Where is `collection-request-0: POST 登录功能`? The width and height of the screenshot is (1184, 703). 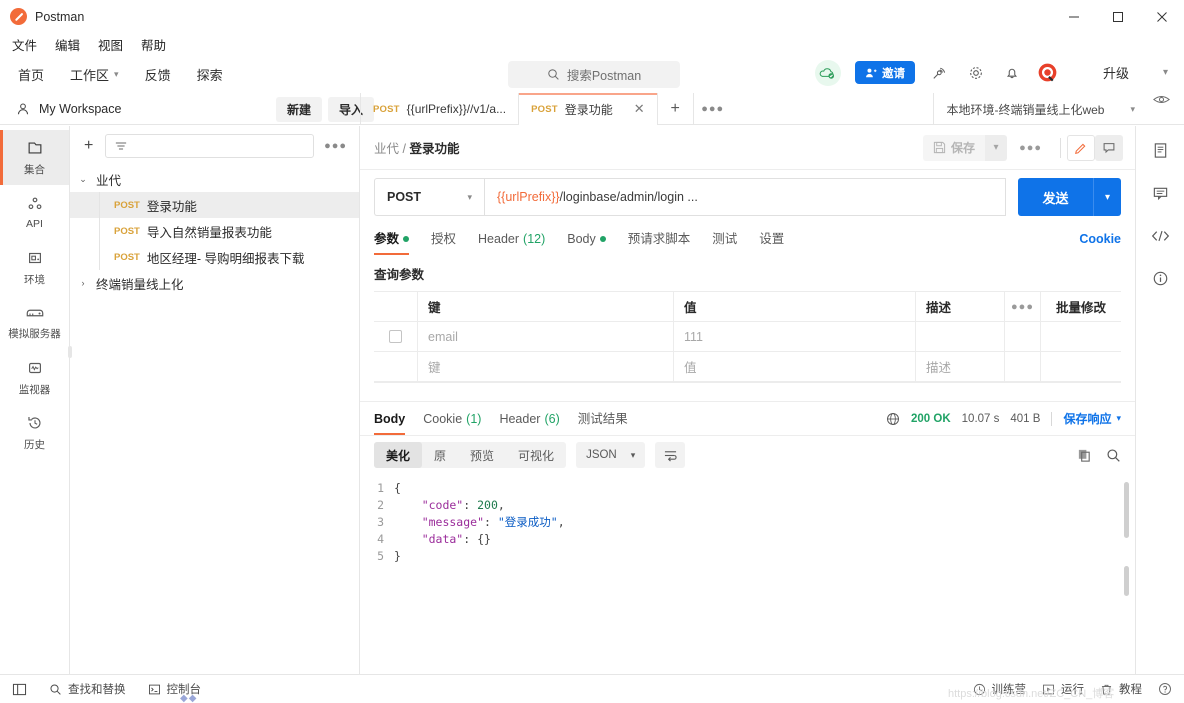 collection-request-0: POST 登录功能 is located at coordinates (214, 205).